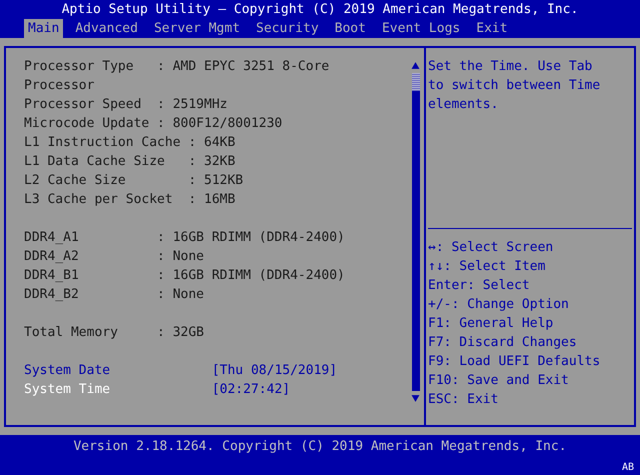 This screenshot has height=475, width=640. Describe the element at coordinates (287, 28) in the screenshot. I see `menu-tab: Security` at that location.